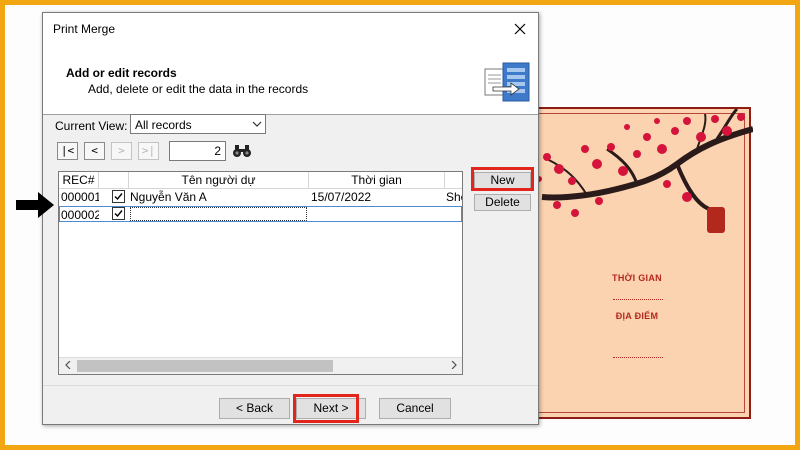  Describe the element at coordinates (507, 82) in the screenshot. I see `print-merge-icon` at that location.